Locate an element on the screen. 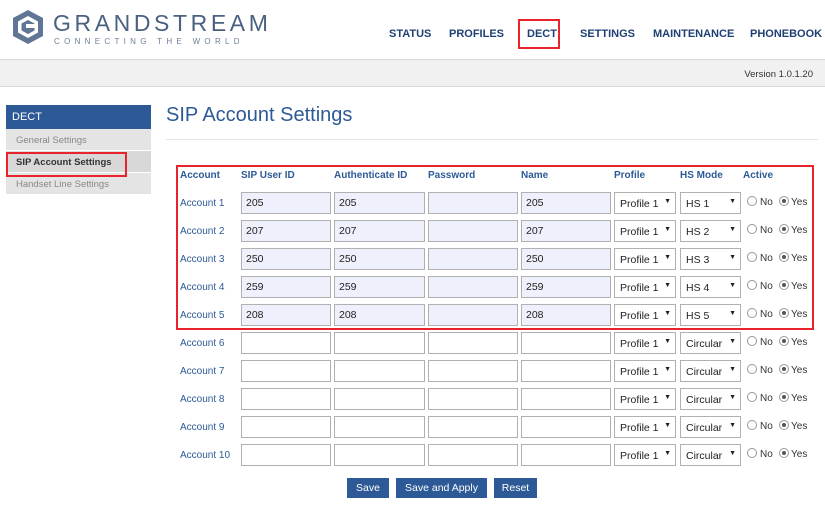 This screenshot has width=825, height=510. table-row: Account 6 Profile 1 ▼ Circular ▼ No Yes is located at coordinates (412, 344).